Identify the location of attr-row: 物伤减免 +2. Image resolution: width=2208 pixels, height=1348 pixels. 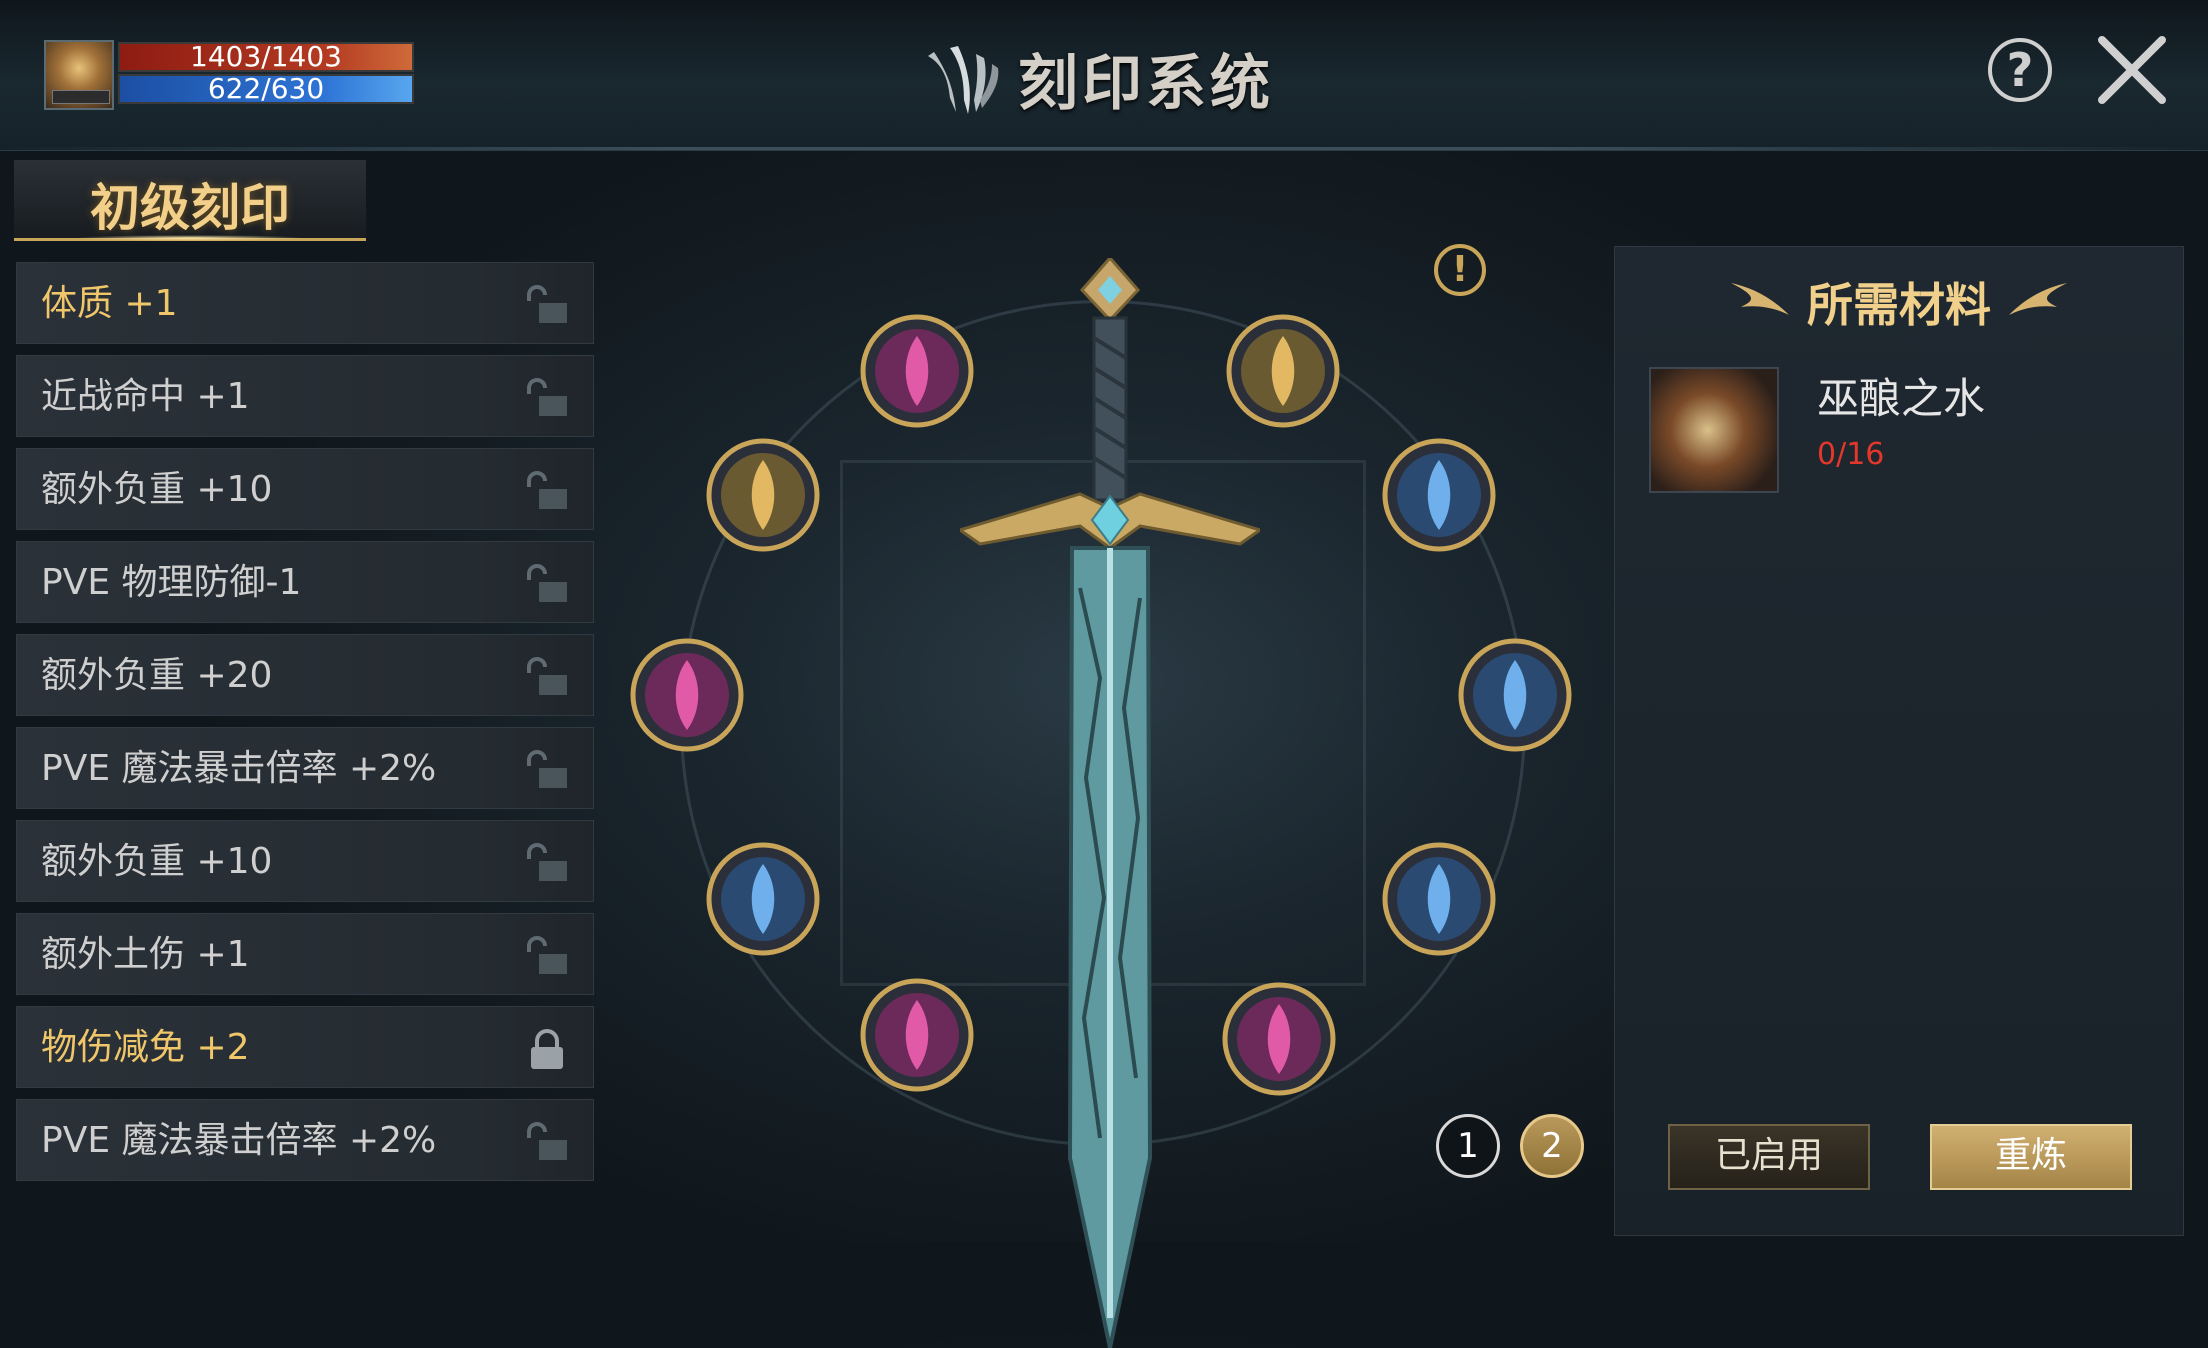
(305, 1047).